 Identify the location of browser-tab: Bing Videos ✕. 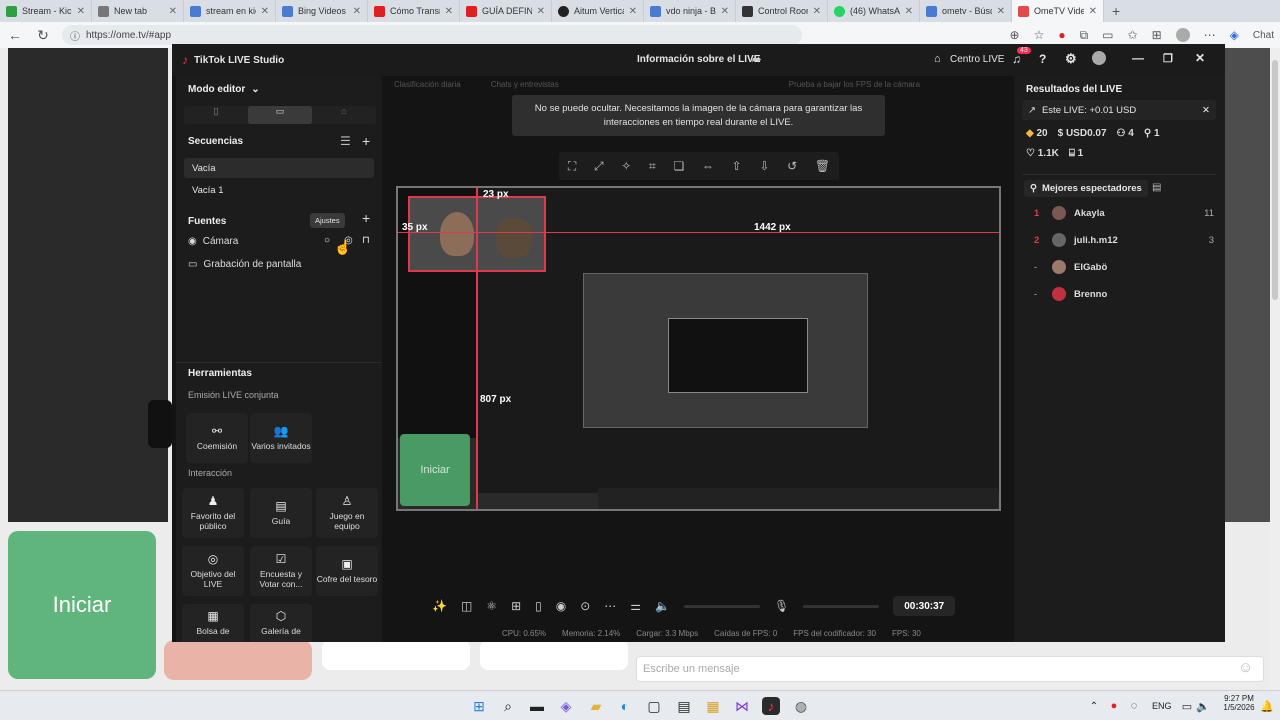
(322, 11).